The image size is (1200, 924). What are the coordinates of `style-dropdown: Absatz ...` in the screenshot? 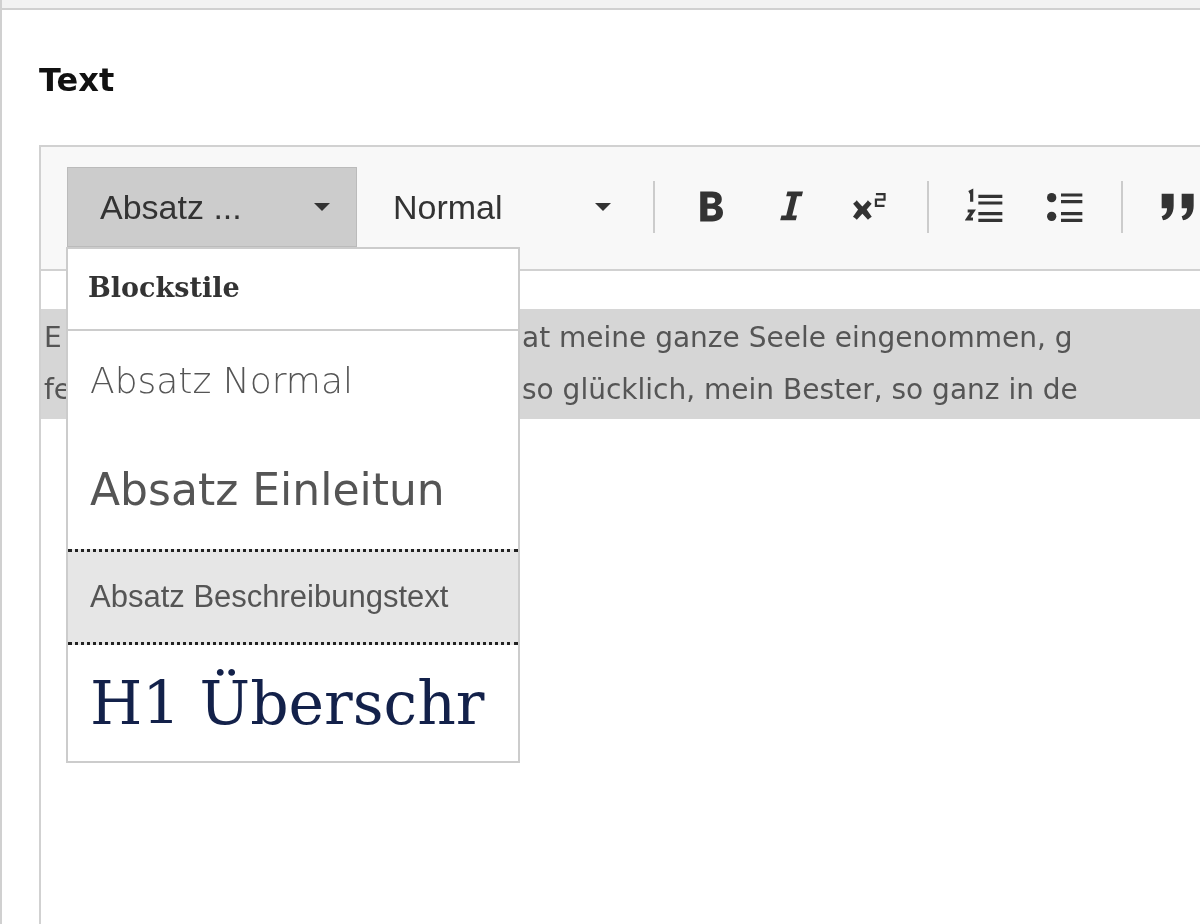 It's located at (212, 207).